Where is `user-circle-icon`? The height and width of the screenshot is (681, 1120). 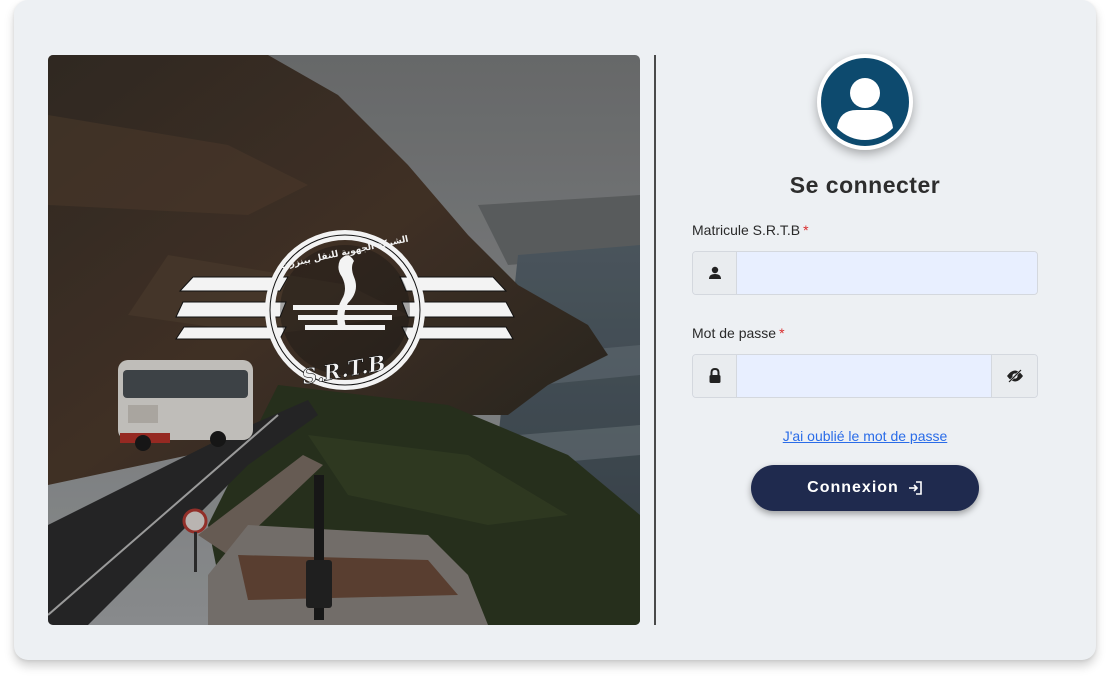 user-circle-icon is located at coordinates (865, 102).